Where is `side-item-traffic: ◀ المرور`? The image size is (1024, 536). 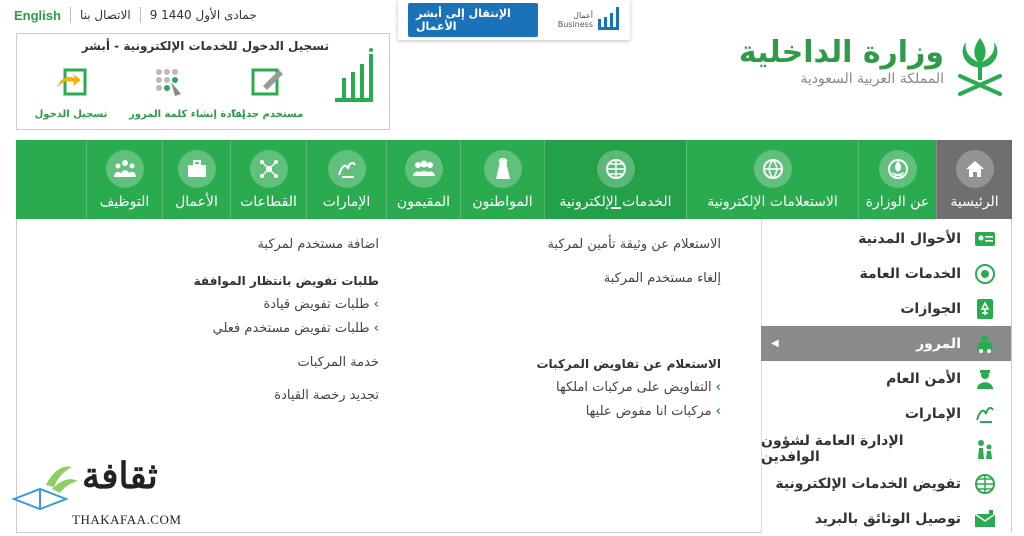
side-item-traffic: ◀ المرور is located at coordinates (886, 343).